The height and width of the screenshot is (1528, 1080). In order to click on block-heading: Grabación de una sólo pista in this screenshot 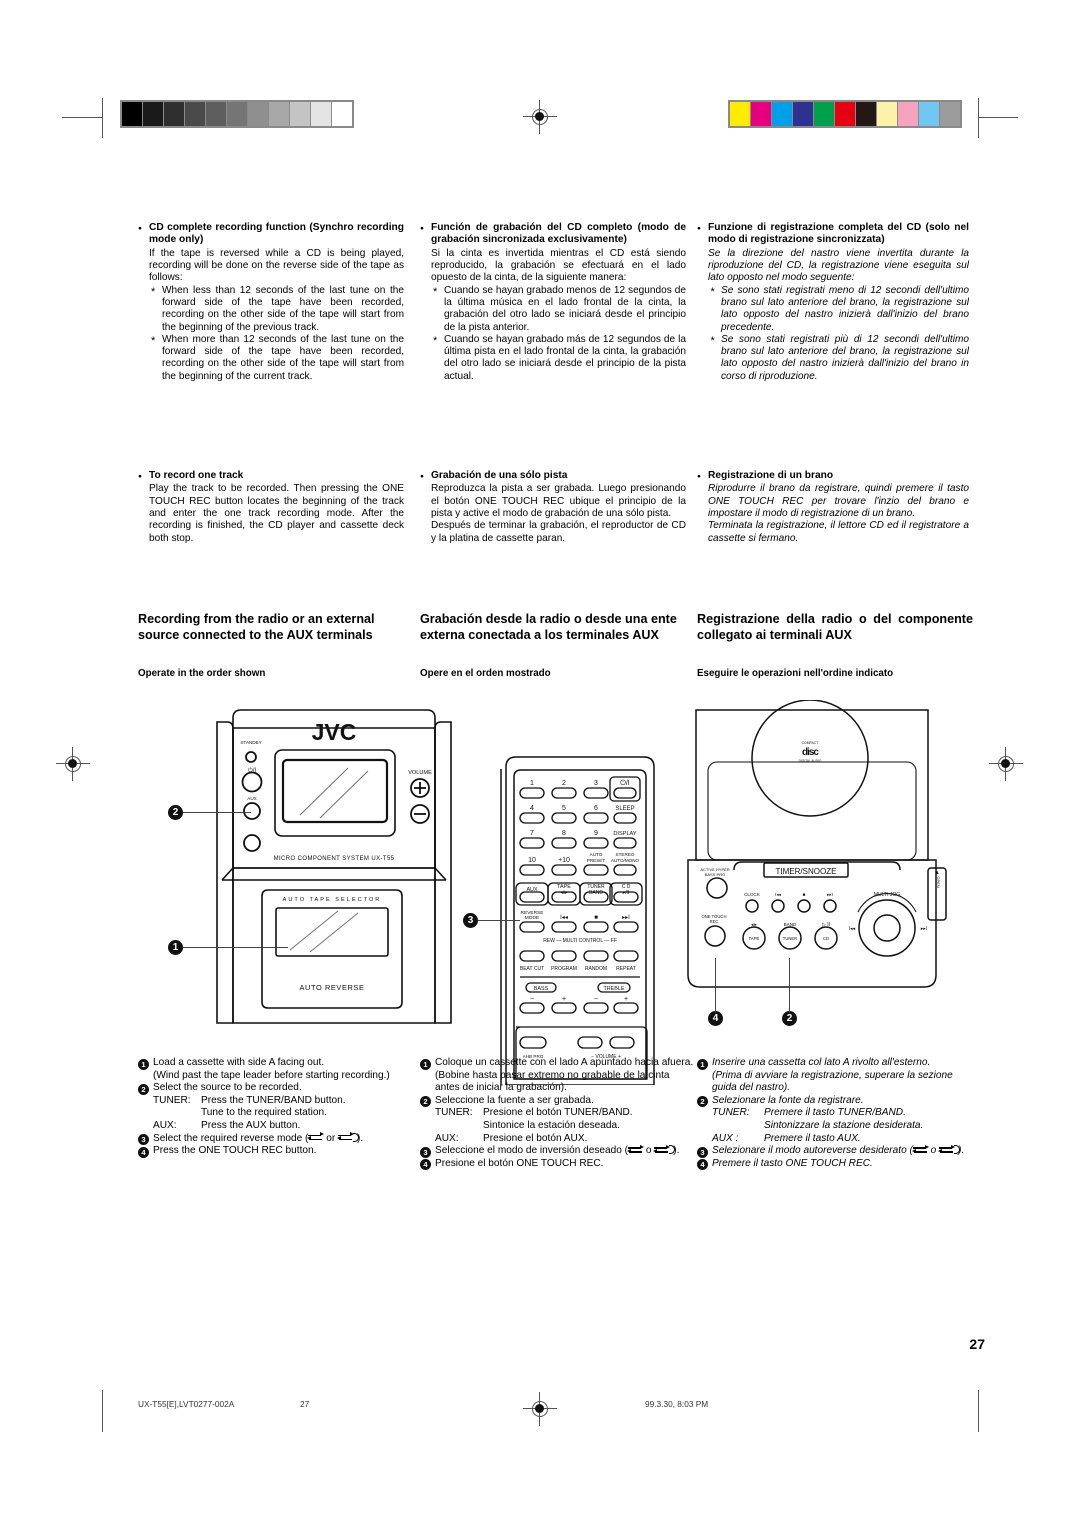, I will do `click(553, 476)`.